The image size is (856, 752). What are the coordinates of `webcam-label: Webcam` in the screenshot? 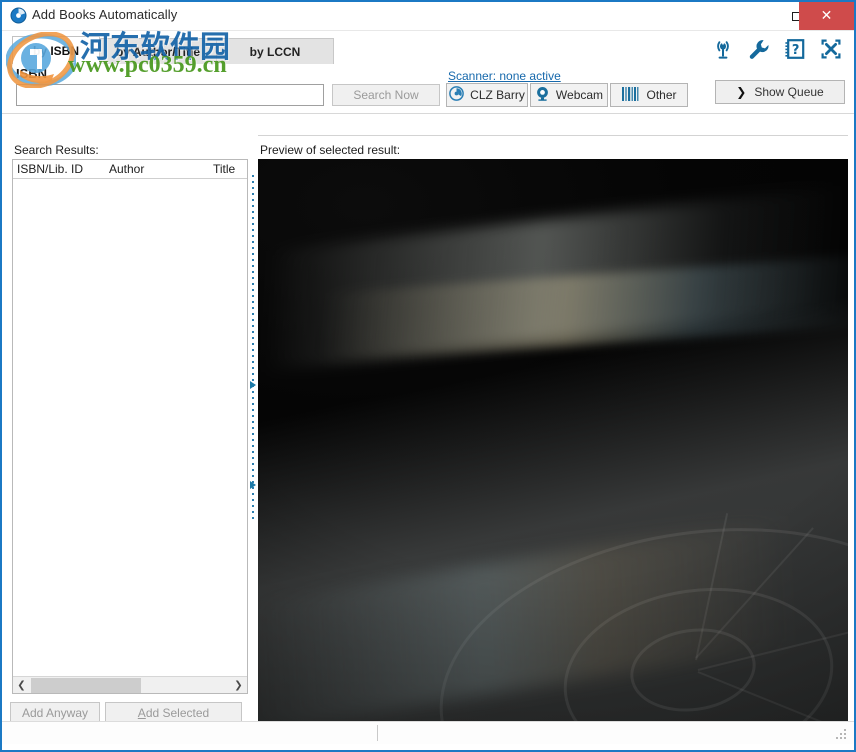 It's located at (579, 95).